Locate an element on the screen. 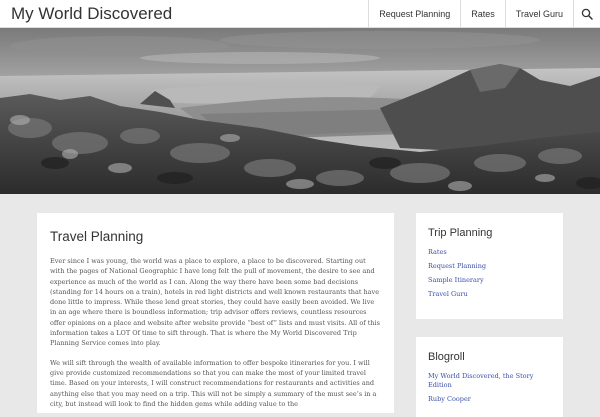  main-nav: Request Planning Rates Travel Guru is located at coordinates (484, 14).